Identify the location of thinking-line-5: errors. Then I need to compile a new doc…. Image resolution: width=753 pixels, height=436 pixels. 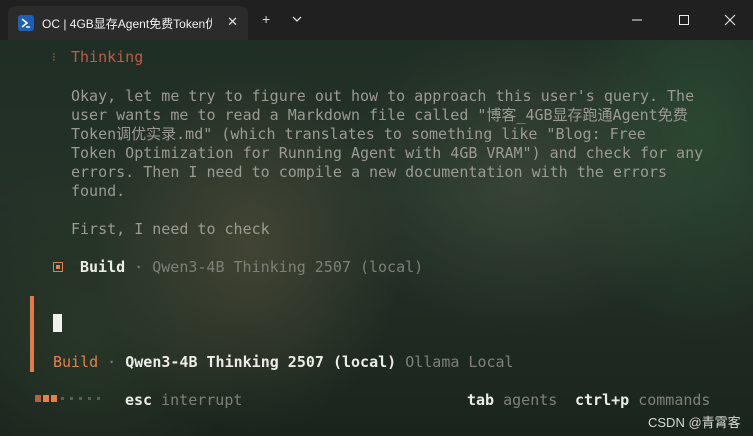
(369, 172).